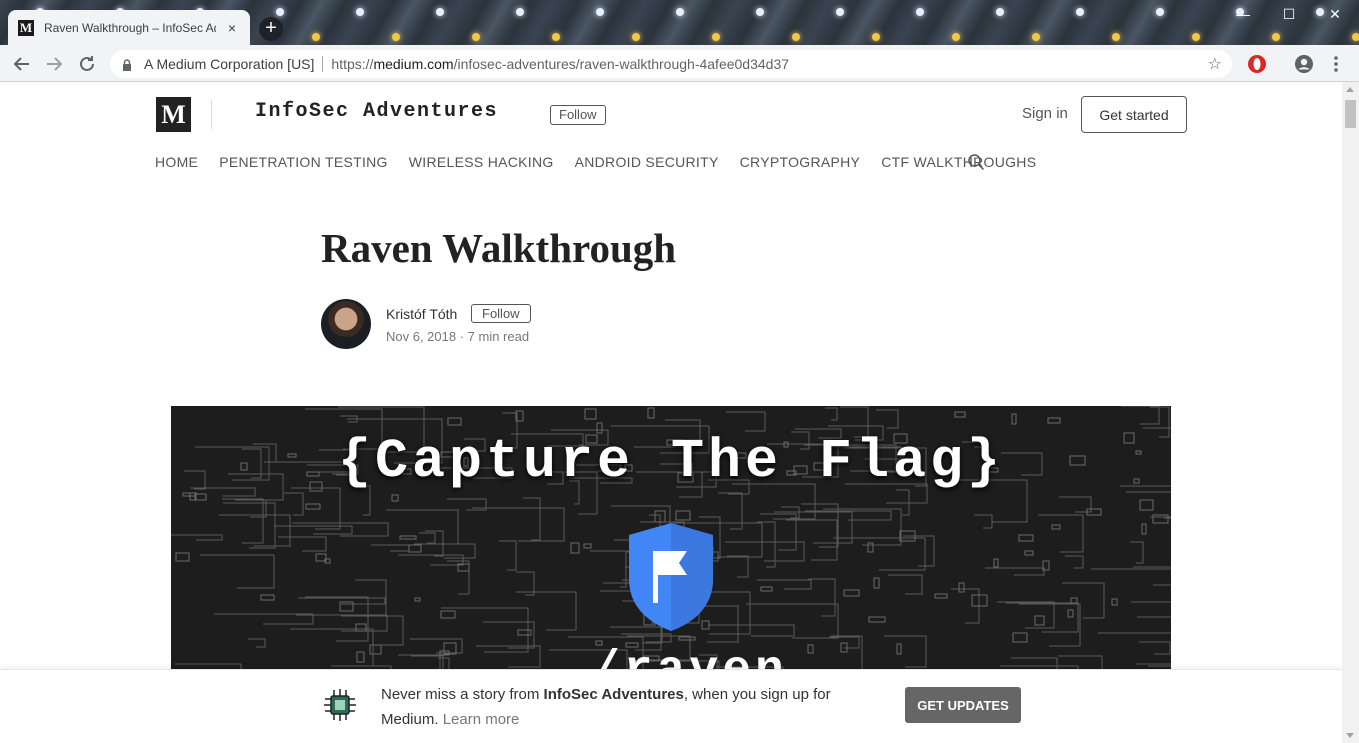 This screenshot has width=1359, height=743. What do you see at coordinates (22, 64) in the screenshot?
I see `back-icon` at bounding box center [22, 64].